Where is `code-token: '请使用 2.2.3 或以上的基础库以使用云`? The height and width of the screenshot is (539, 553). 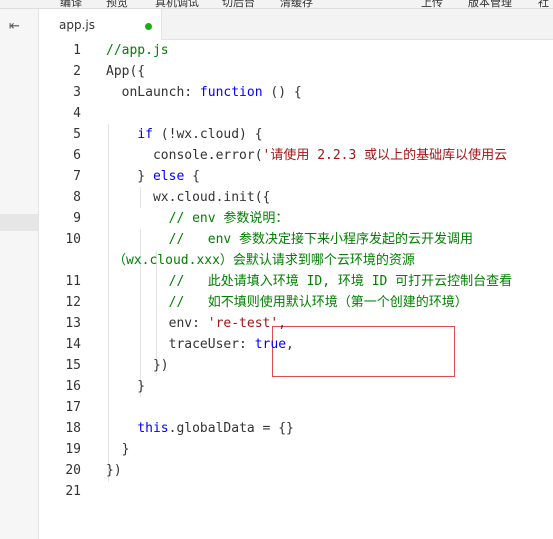
code-token: '请使用 2.2.3 或以上的基础库以使用云 is located at coordinates (385, 155).